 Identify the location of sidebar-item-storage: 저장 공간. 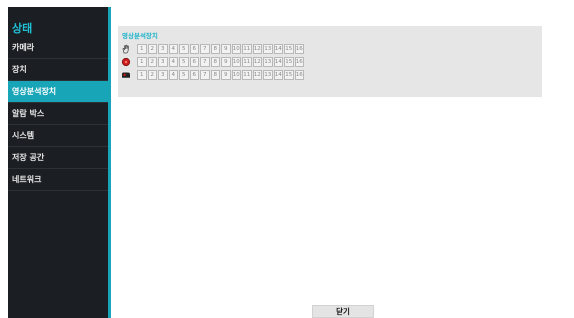
(58, 158).